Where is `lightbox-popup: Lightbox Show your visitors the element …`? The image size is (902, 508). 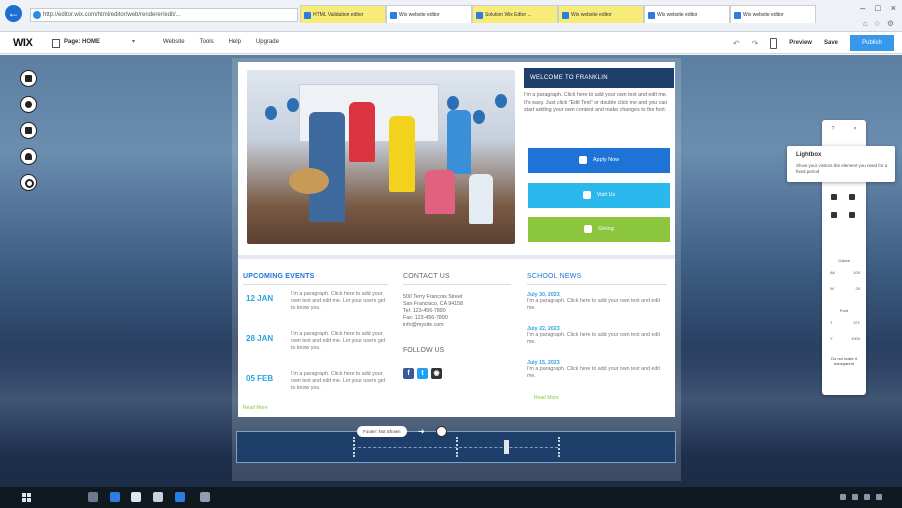
lightbox-popup: Lightbox Show your visitors the element … is located at coordinates (841, 164).